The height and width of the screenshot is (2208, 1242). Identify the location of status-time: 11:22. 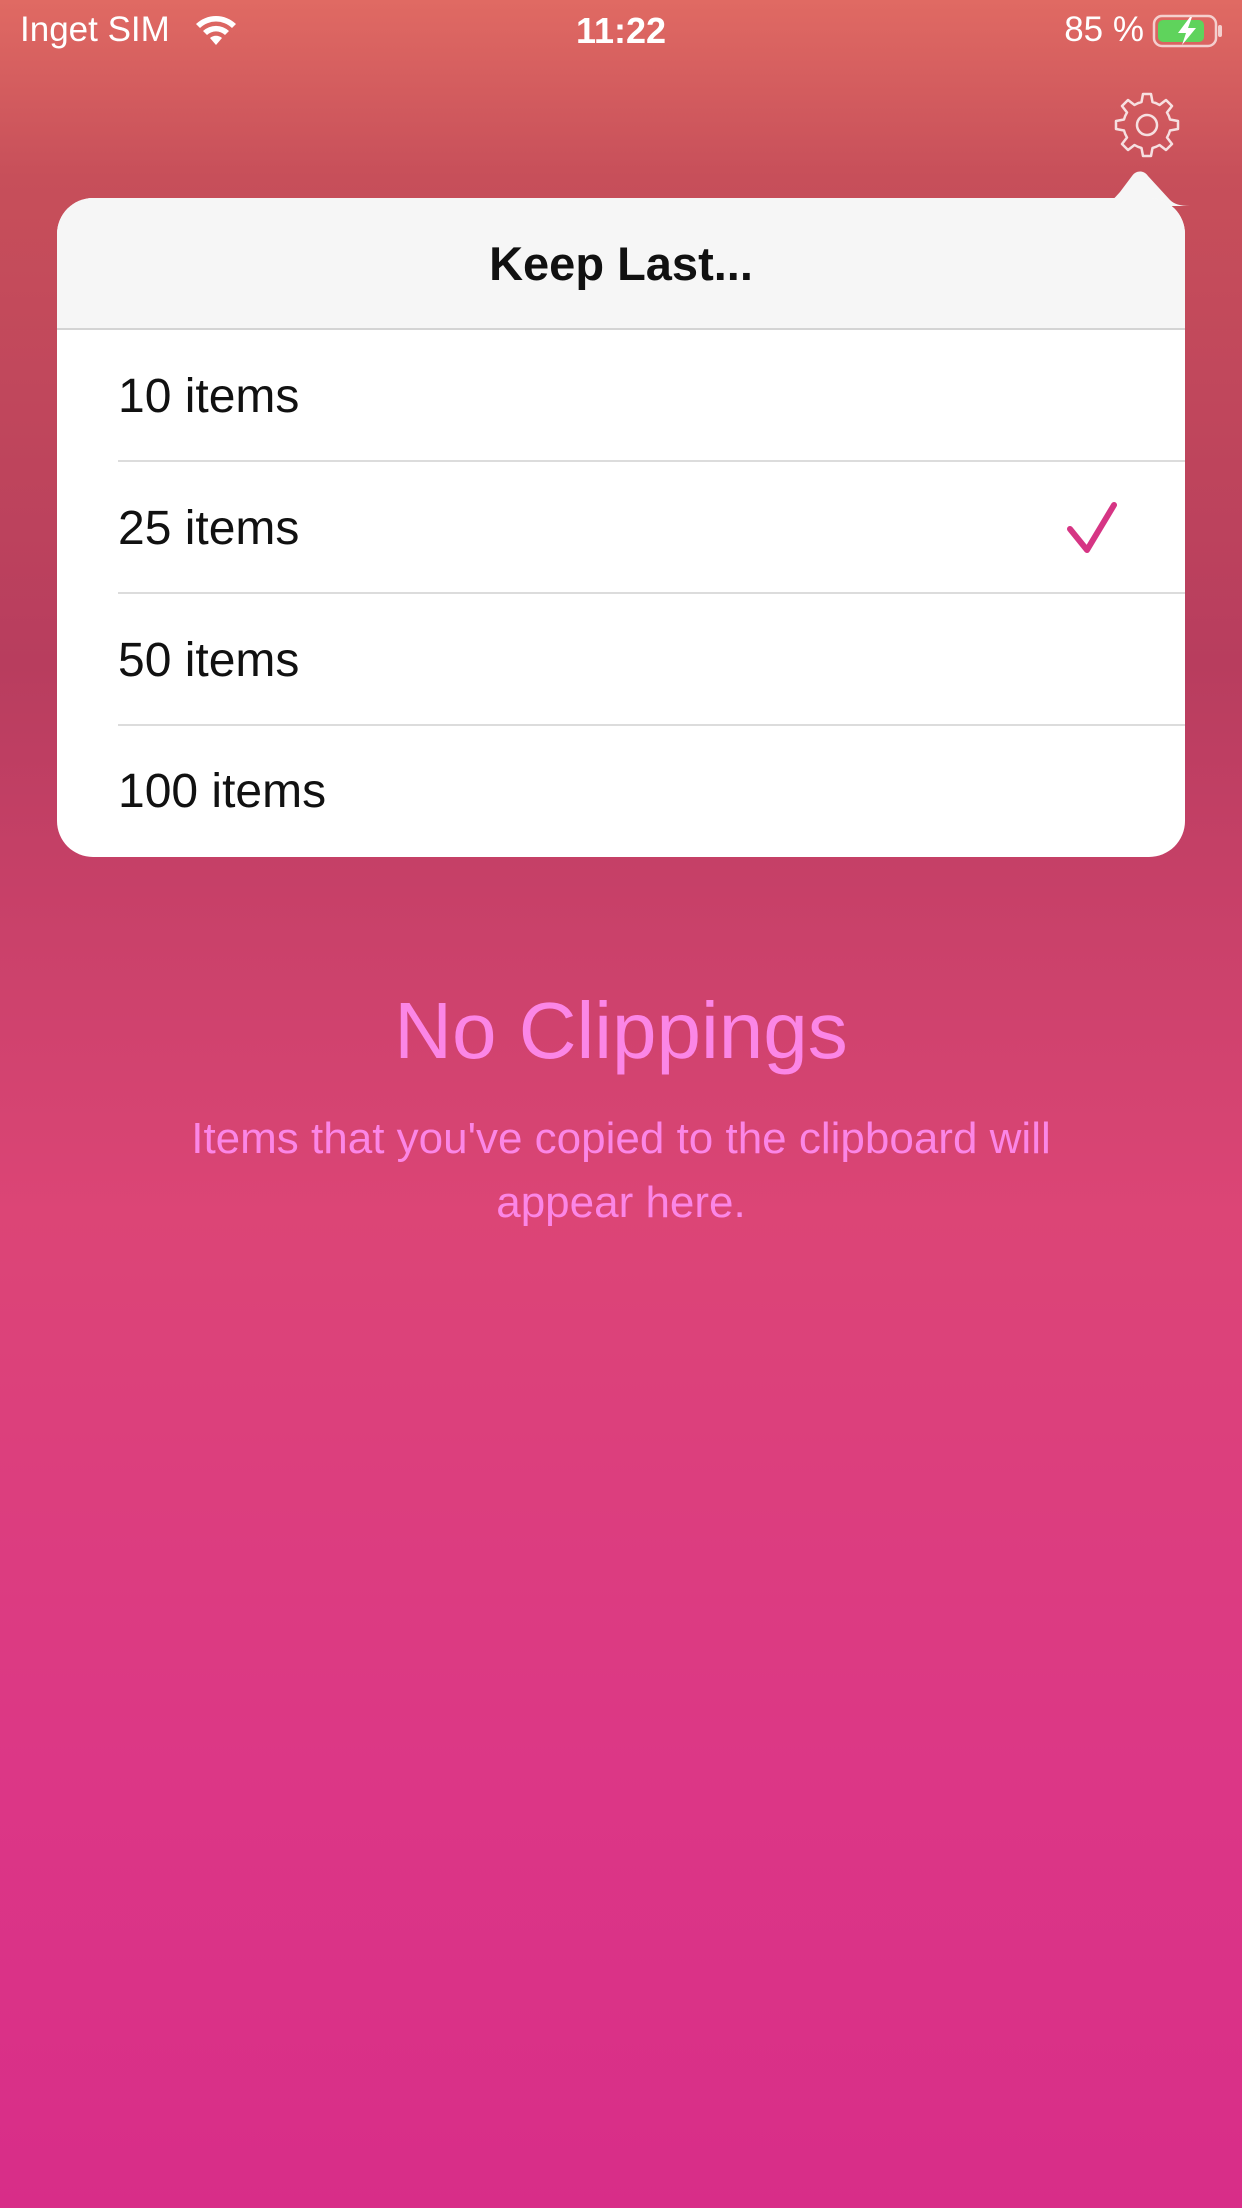
(621, 30).